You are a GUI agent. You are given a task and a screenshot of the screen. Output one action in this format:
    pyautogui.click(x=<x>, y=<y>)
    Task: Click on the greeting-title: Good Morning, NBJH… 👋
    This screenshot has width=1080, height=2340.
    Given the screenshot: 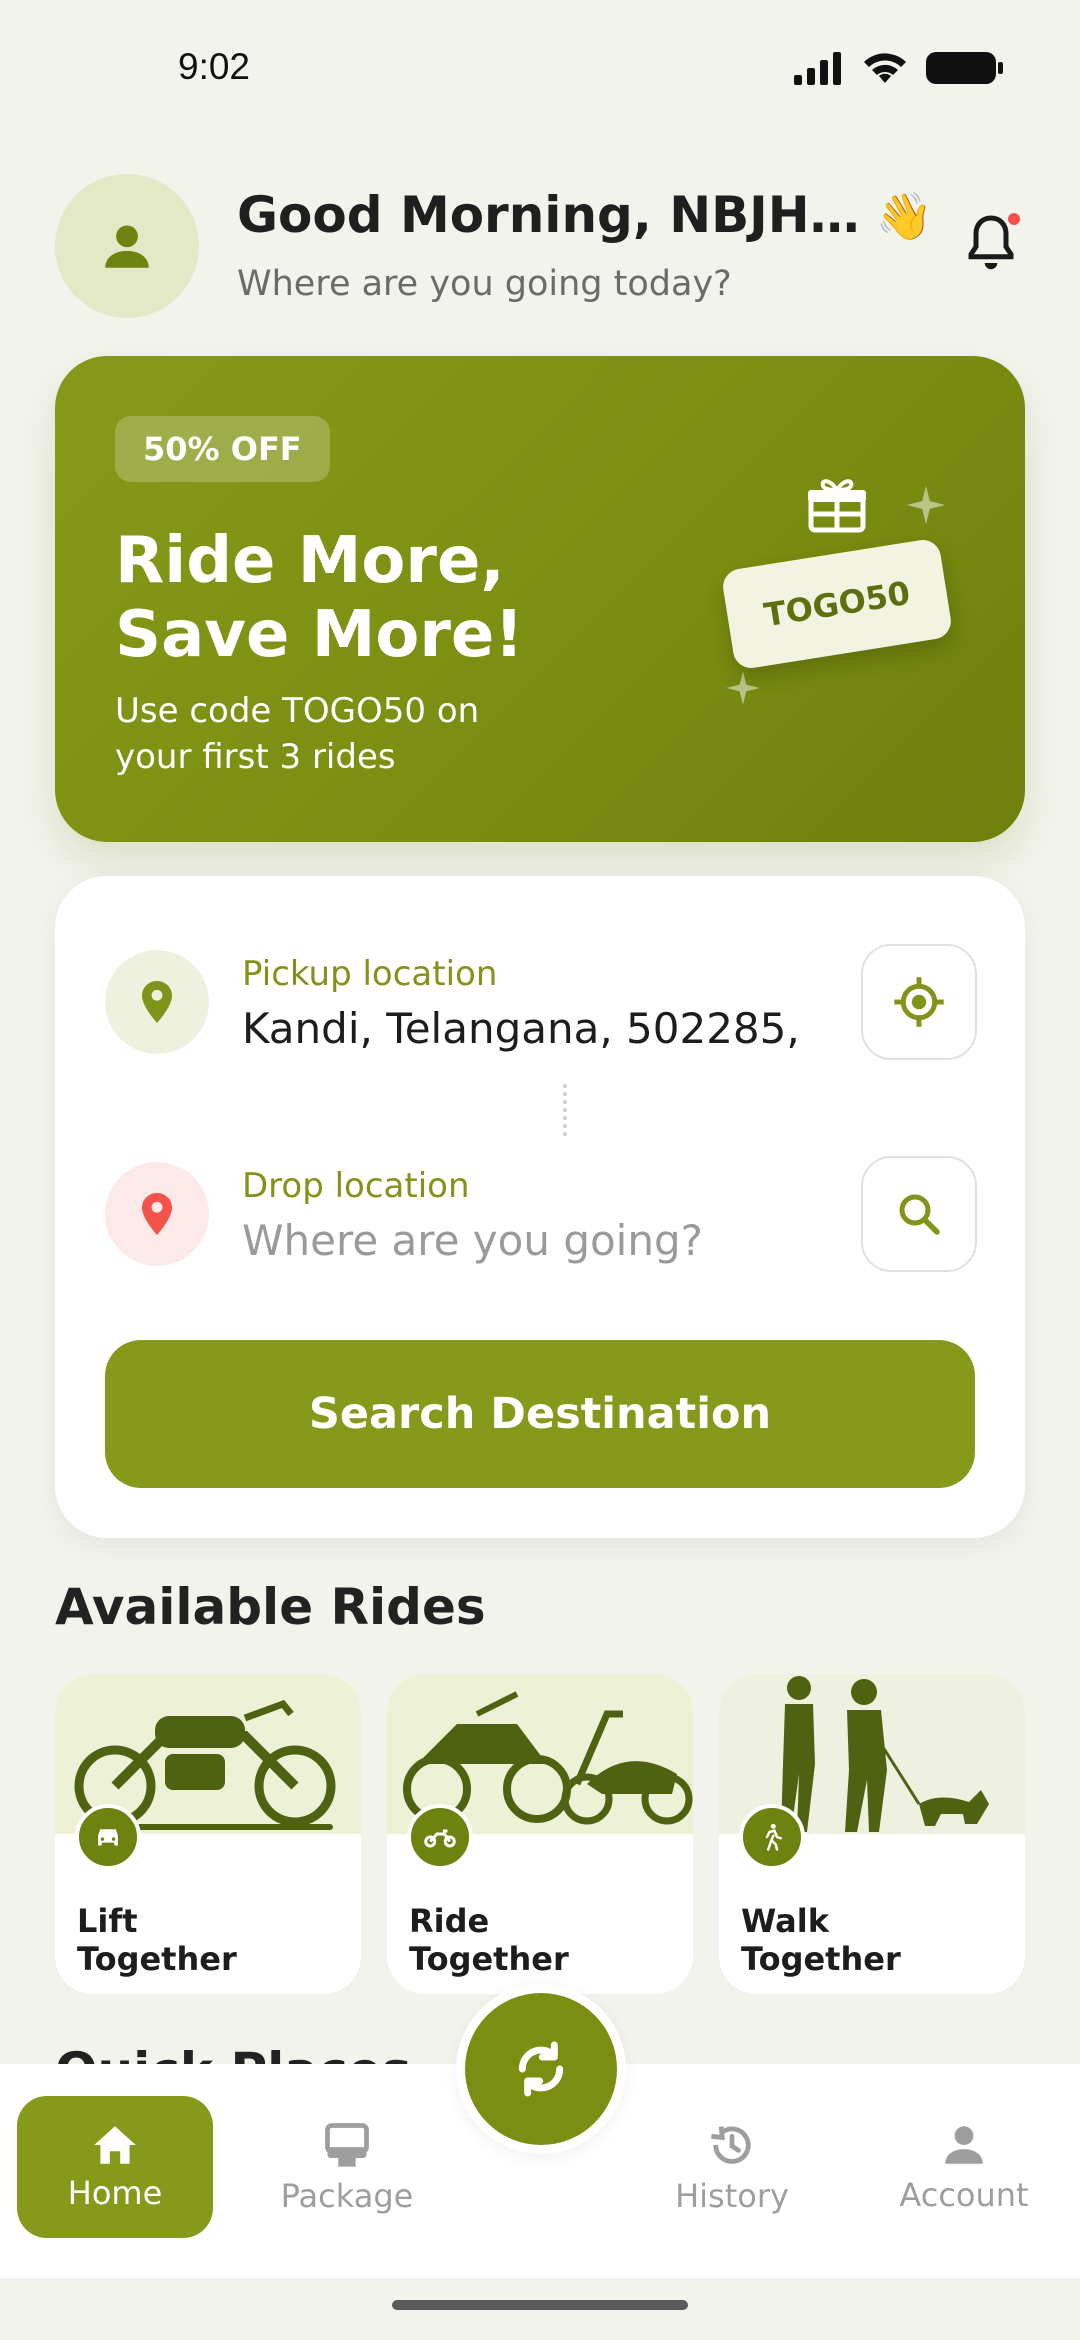 What is the action you would take?
    pyautogui.click(x=585, y=215)
    